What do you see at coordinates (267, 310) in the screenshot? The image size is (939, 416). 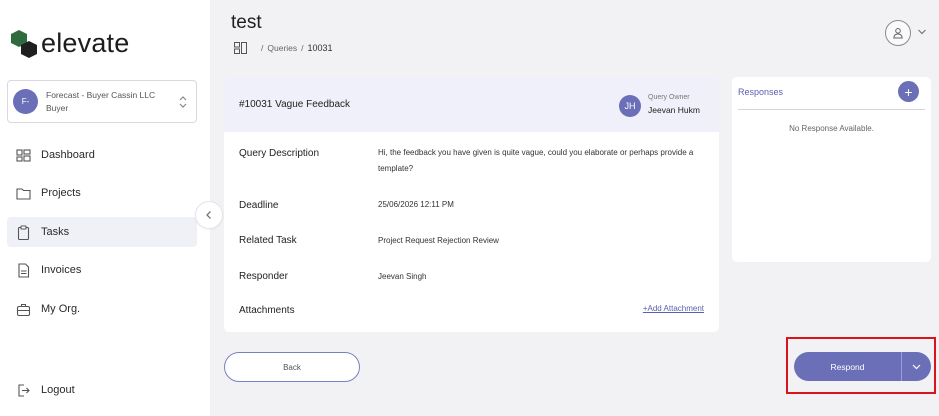 I see `attachments-label: Attachments` at bounding box center [267, 310].